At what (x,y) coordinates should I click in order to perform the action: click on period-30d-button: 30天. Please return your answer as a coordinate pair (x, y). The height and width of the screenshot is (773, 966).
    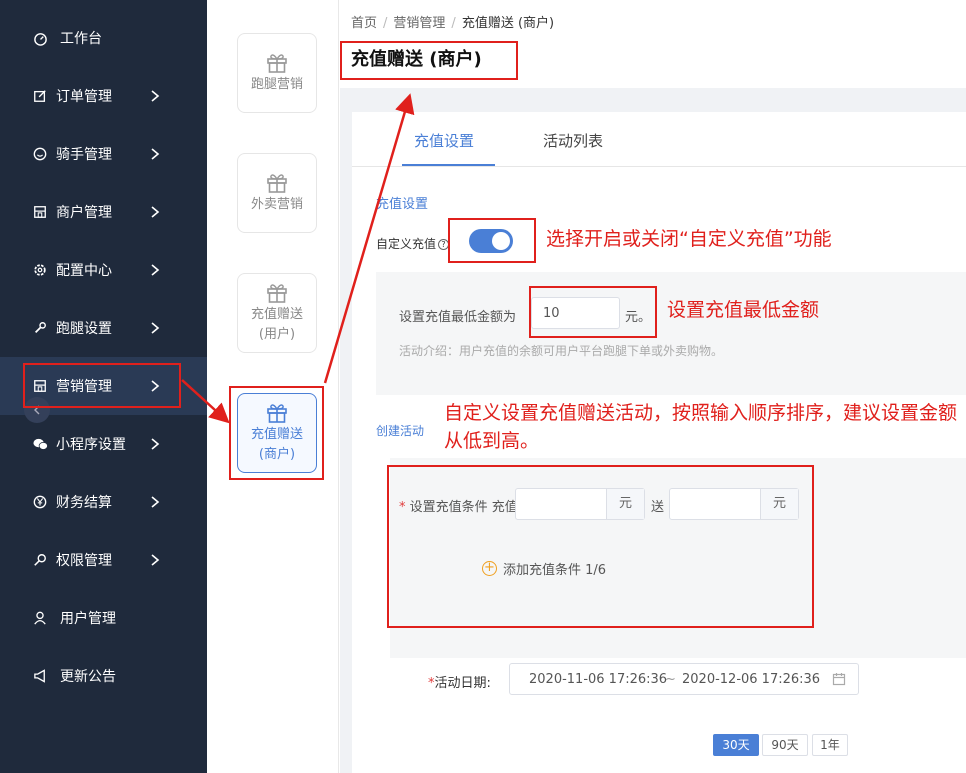
    Looking at the image, I should click on (736, 745).